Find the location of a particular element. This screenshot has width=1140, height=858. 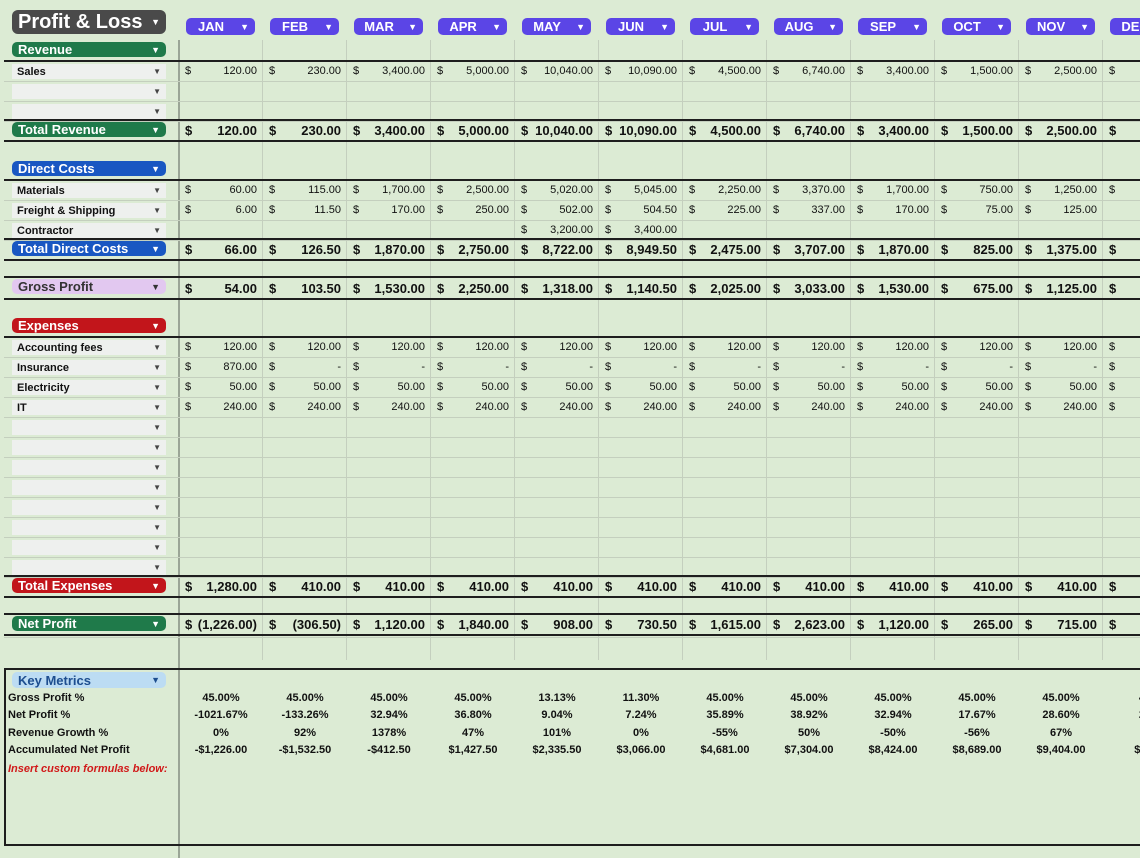

total-revenue-dropdown: Total Revenue ▼ is located at coordinates (89, 129).